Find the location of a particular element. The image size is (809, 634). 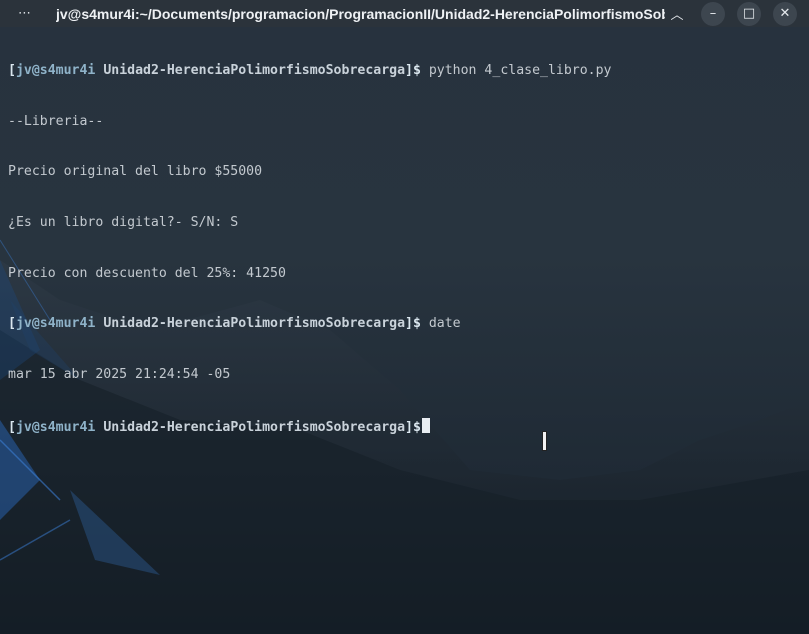

window-controls: ︿ – □ ✕ is located at coordinates (731, 13).